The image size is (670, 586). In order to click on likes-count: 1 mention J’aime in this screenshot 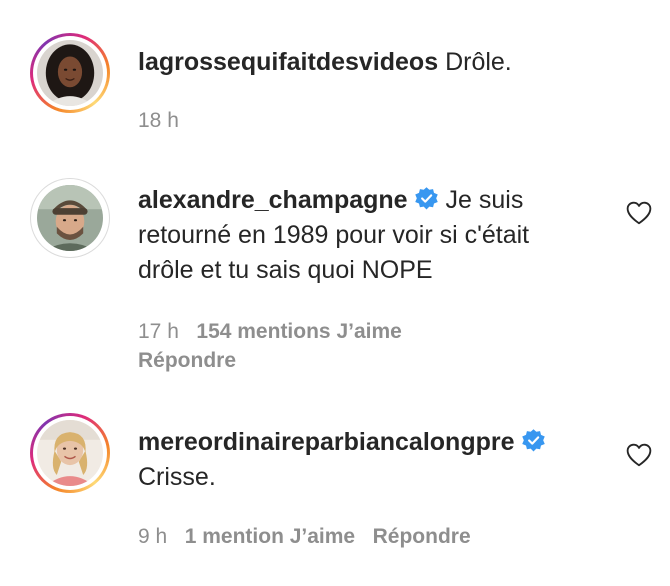, I will do `click(270, 536)`.